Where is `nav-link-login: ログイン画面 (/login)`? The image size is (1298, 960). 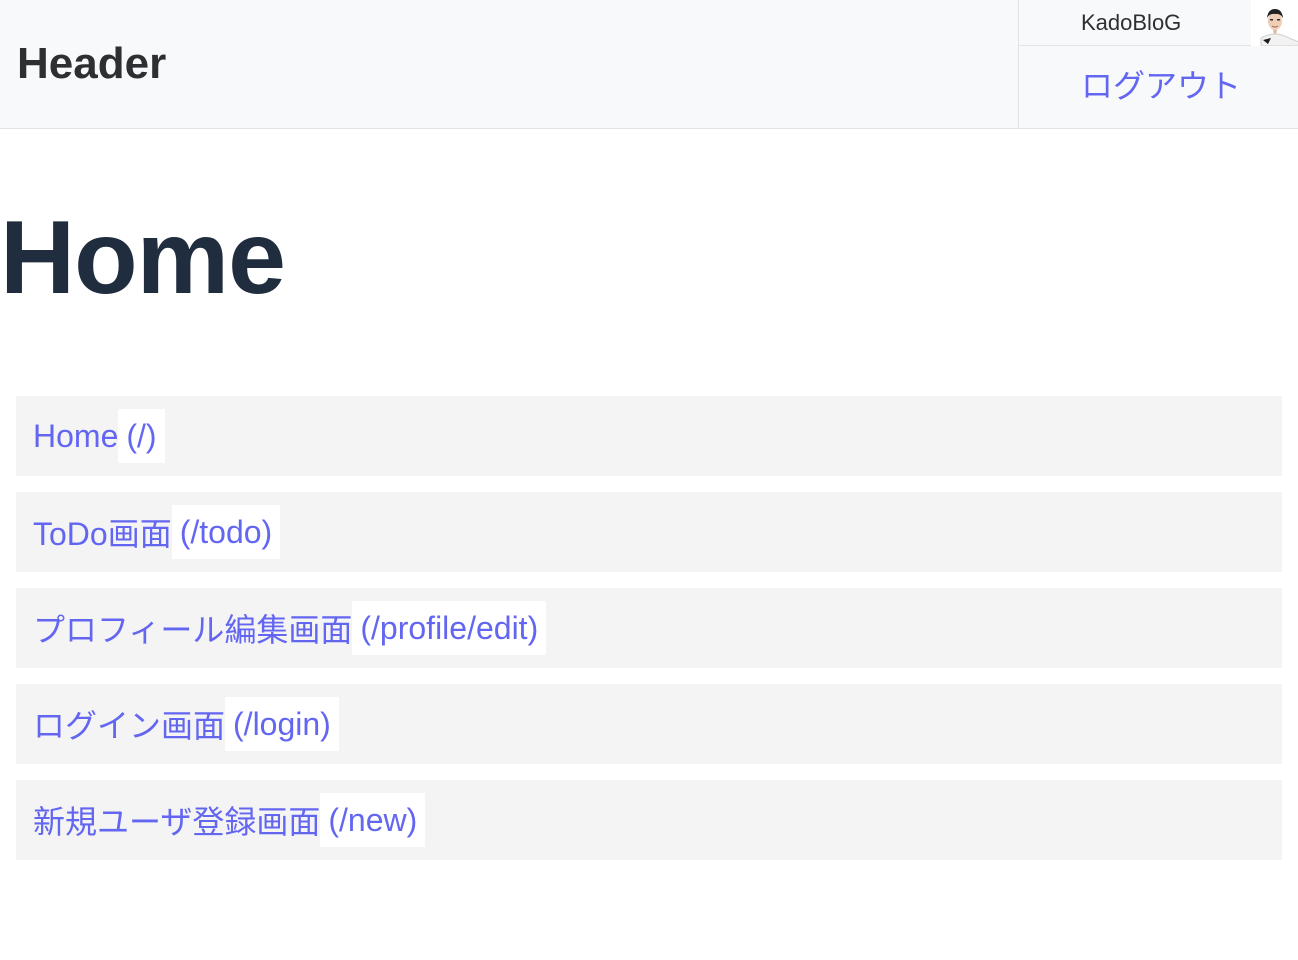 nav-link-login: ログイン画面 (/login) is located at coordinates (186, 724).